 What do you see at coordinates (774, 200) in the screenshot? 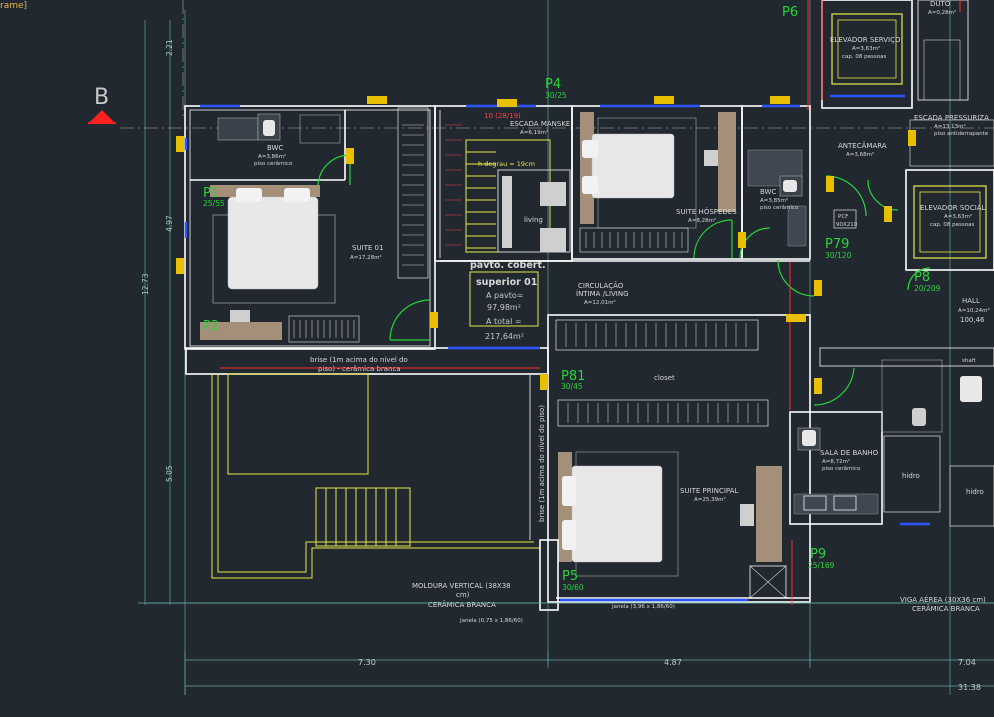
I see `bwc2-area: A=3,85m²` at bounding box center [774, 200].